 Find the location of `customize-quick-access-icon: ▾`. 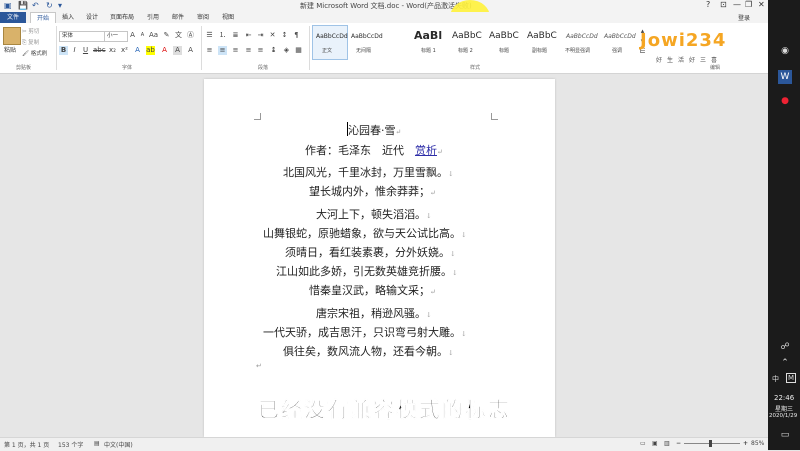

customize-quick-access-icon: ▾ is located at coordinates (60, 5).